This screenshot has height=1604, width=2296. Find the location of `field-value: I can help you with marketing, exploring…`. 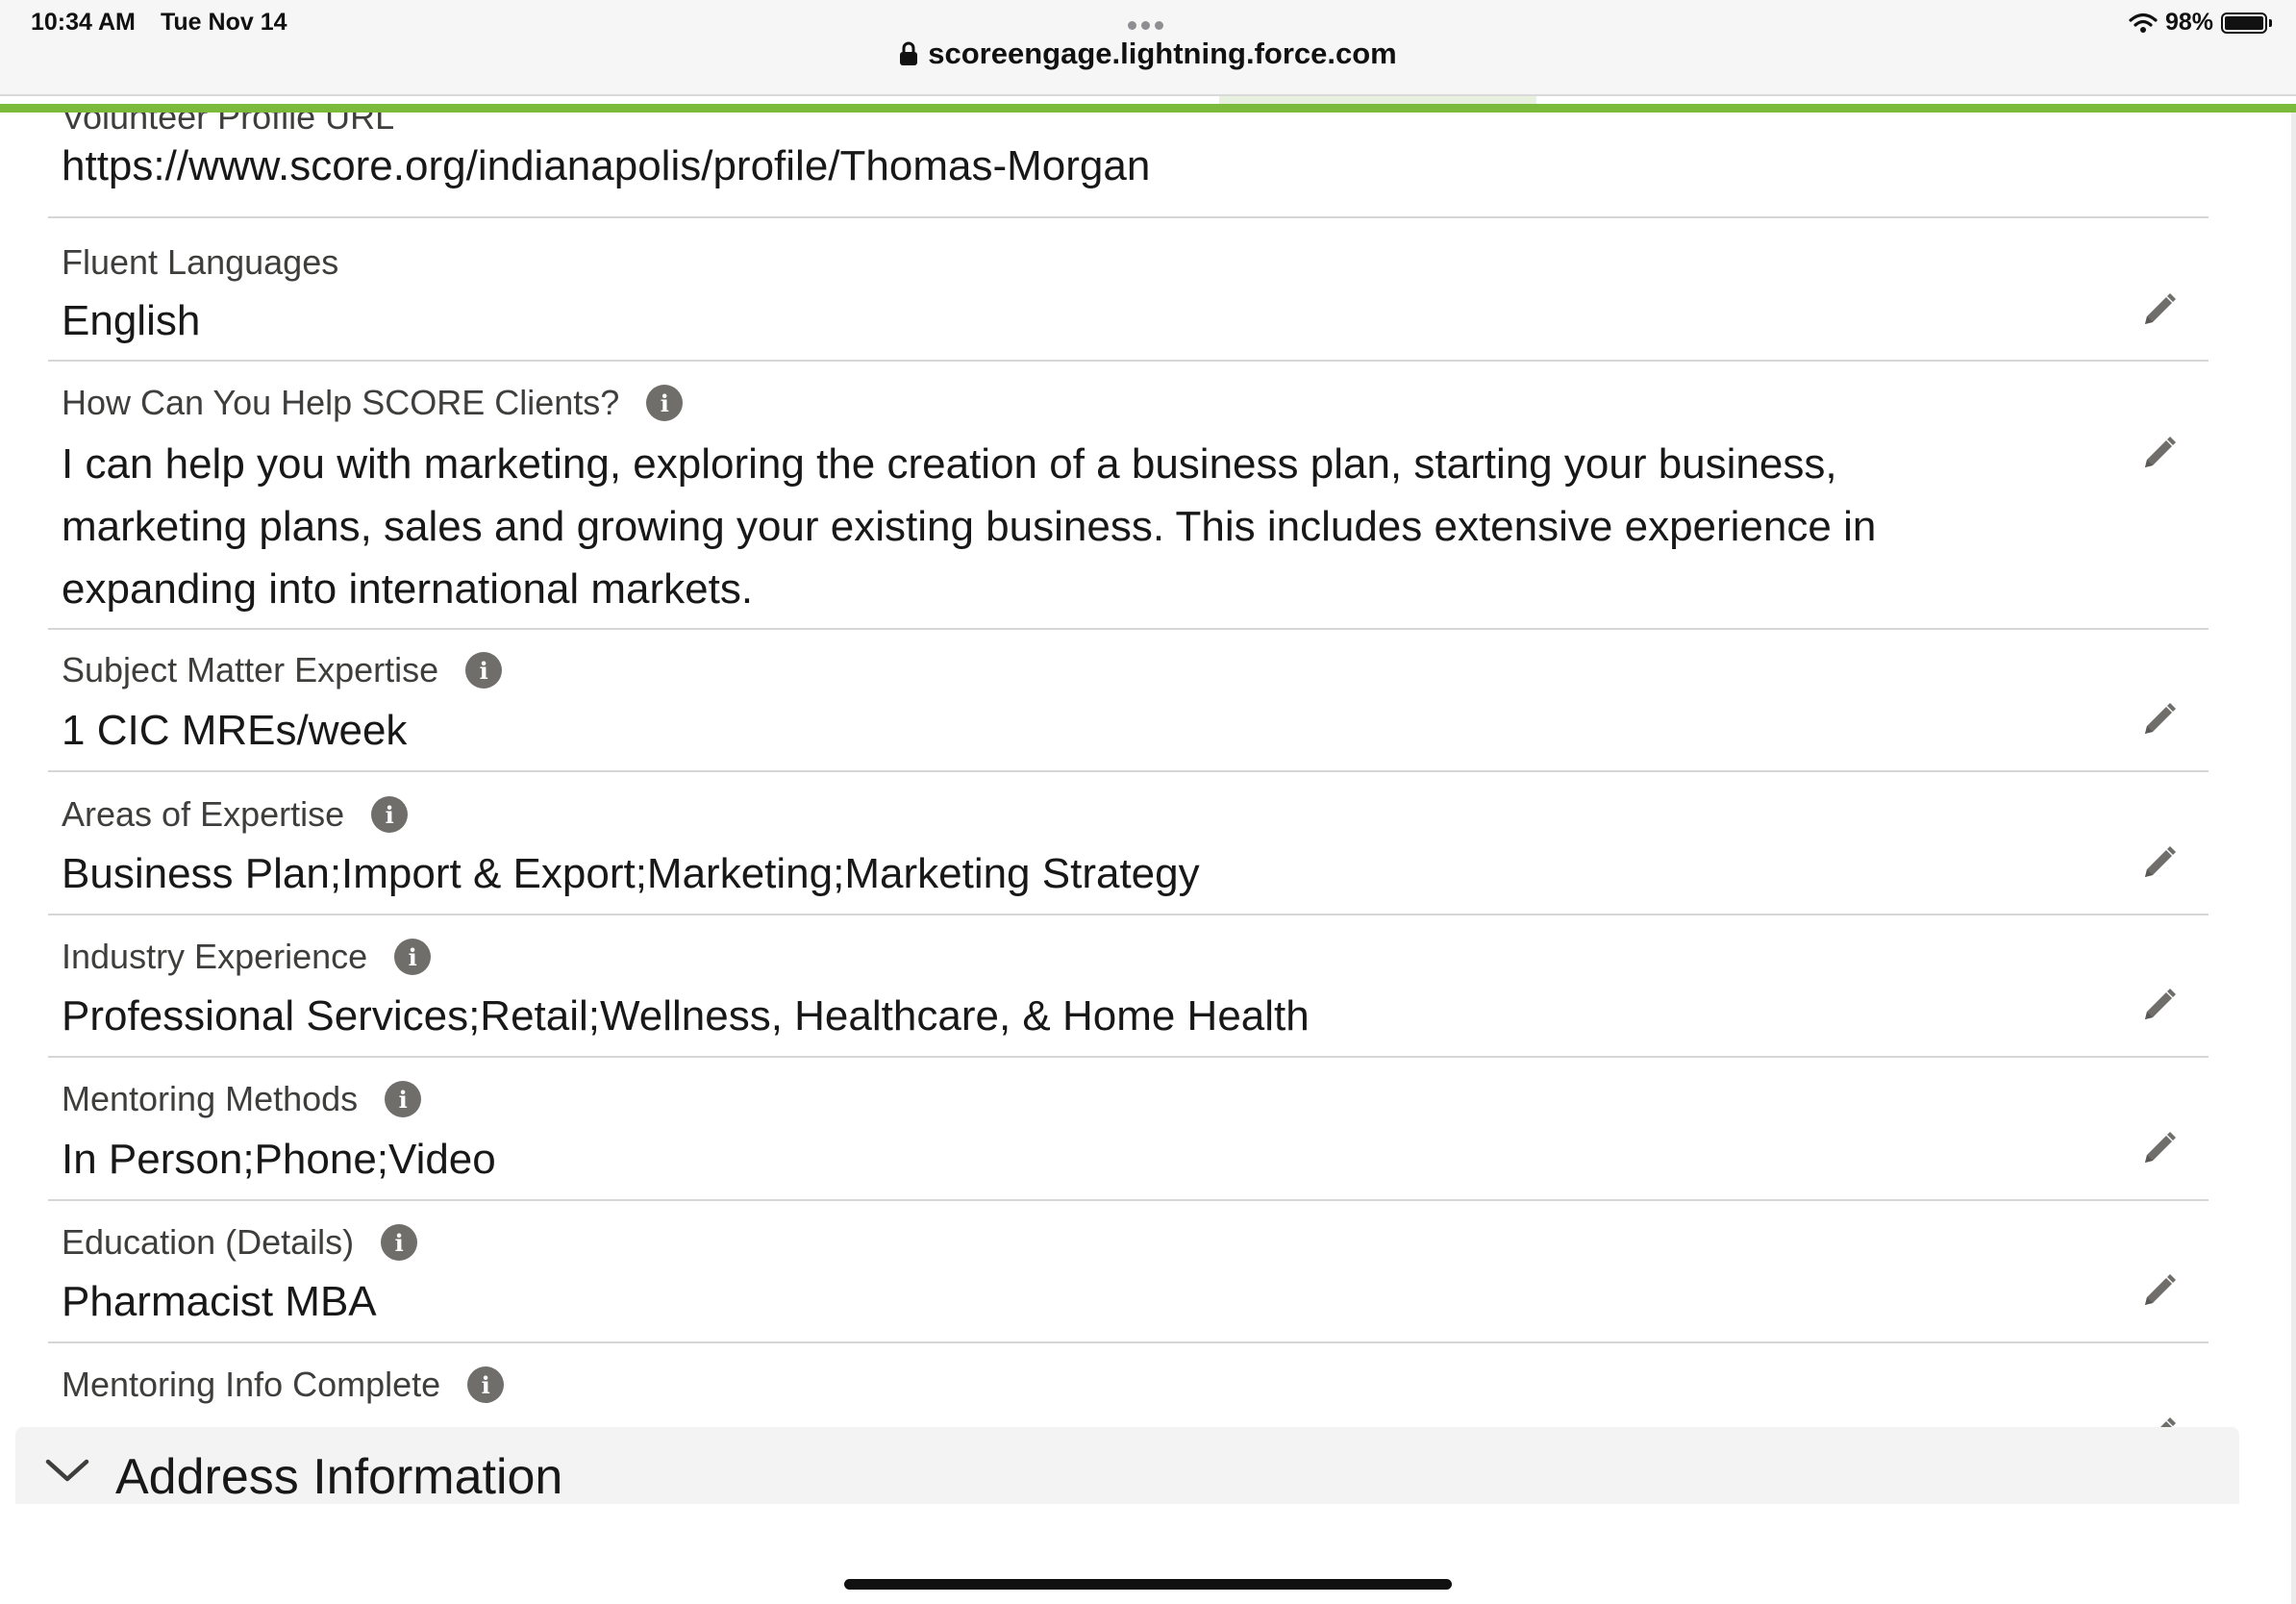

field-value: I can help you with marketing, exploring… is located at coordinates (969, 526).